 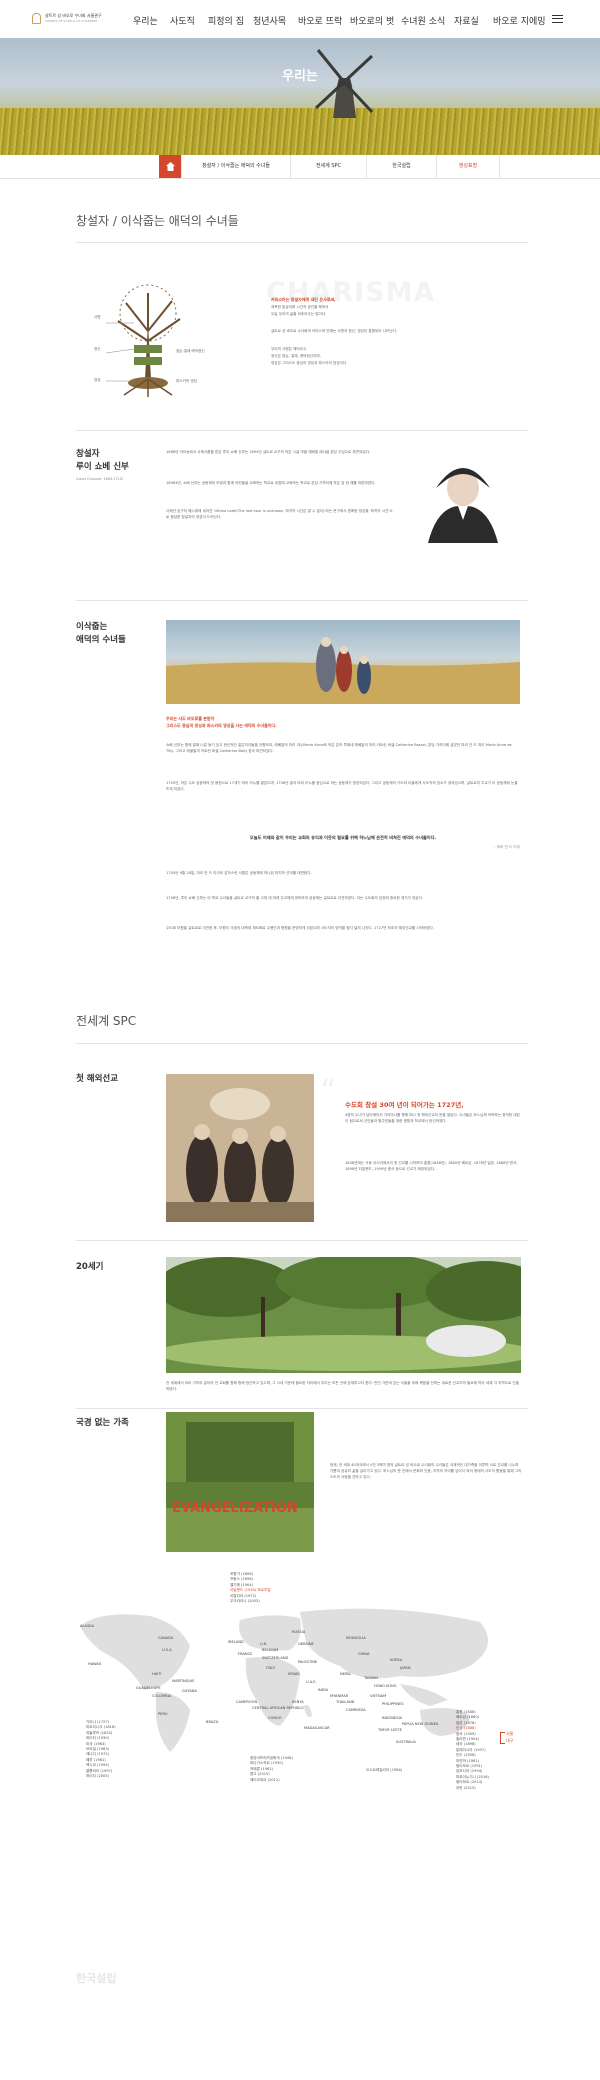 What do you see at coordinates (101, 640) in the screenshot?
I see `sisters-title-2: 애덕의 수녀들` at bounding box center [101, 640].